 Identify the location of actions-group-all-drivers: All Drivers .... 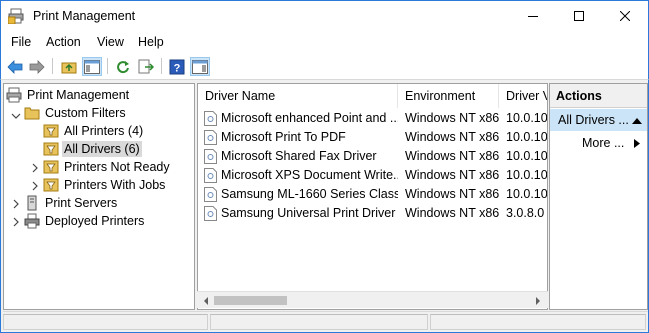
(598, 120).